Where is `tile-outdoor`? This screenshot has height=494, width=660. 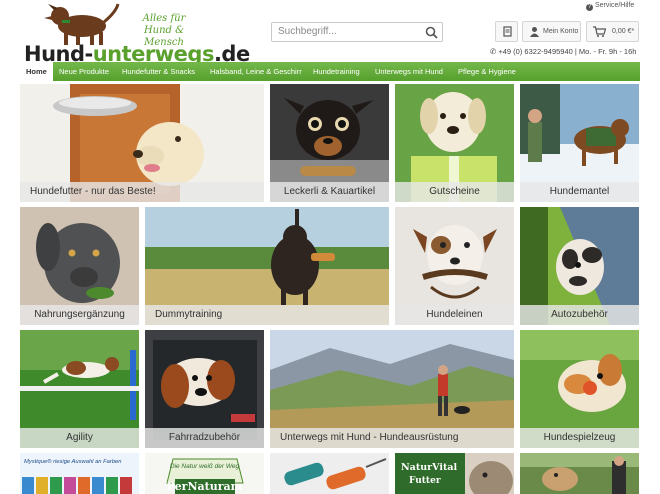
tile-outdoor is located at coordinates (579, 473).